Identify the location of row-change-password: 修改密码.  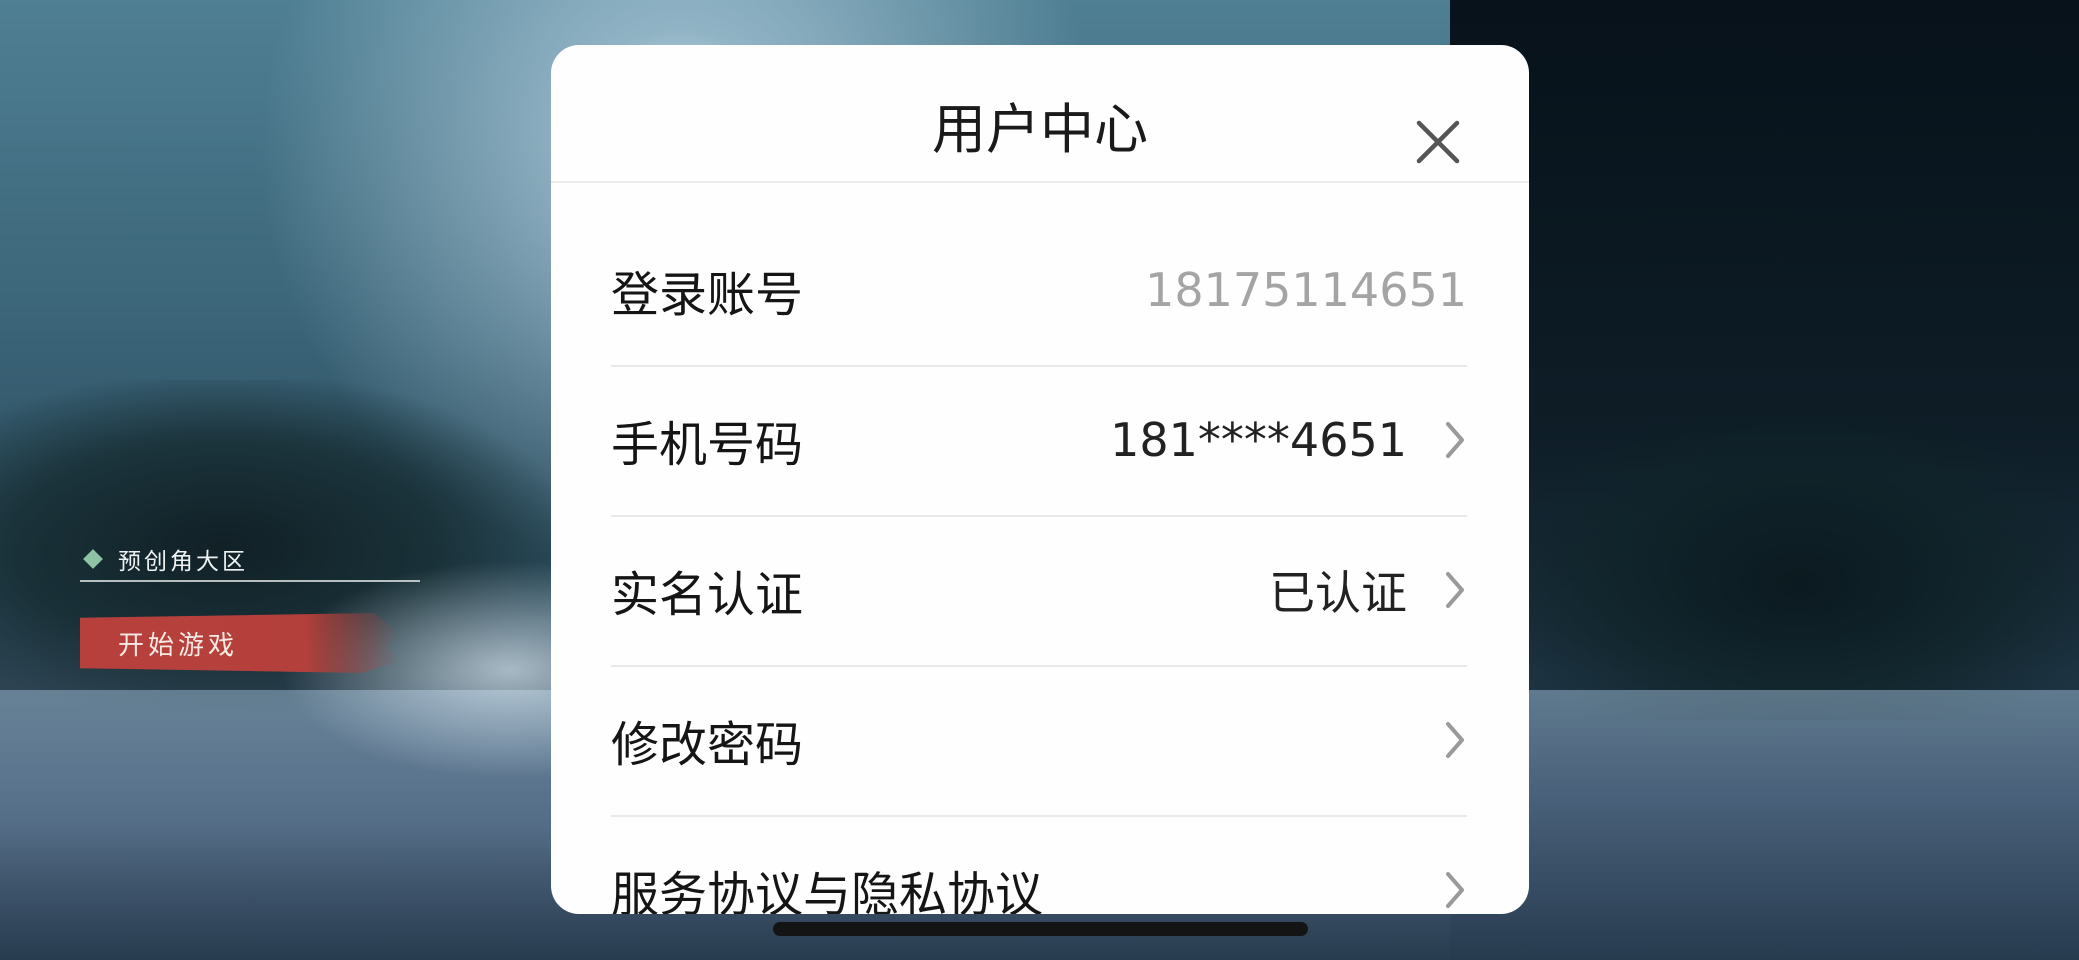
(1039, 741).